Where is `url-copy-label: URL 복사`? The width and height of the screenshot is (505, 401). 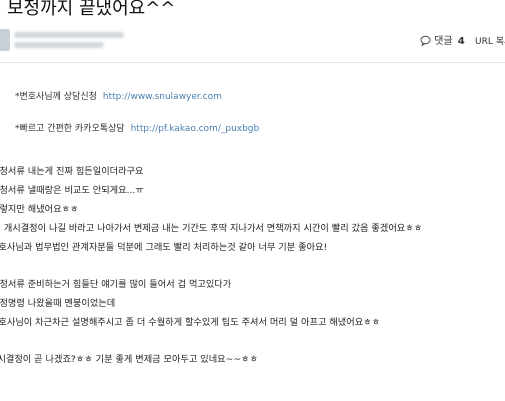
url-copy-label: URL 복사 is located at coordinates (490, 42).